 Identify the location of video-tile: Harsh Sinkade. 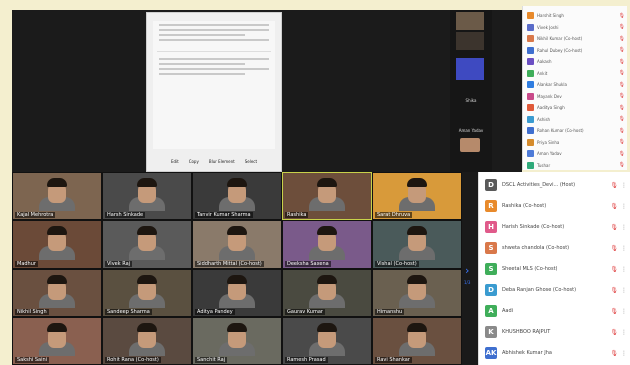
(147, 196).